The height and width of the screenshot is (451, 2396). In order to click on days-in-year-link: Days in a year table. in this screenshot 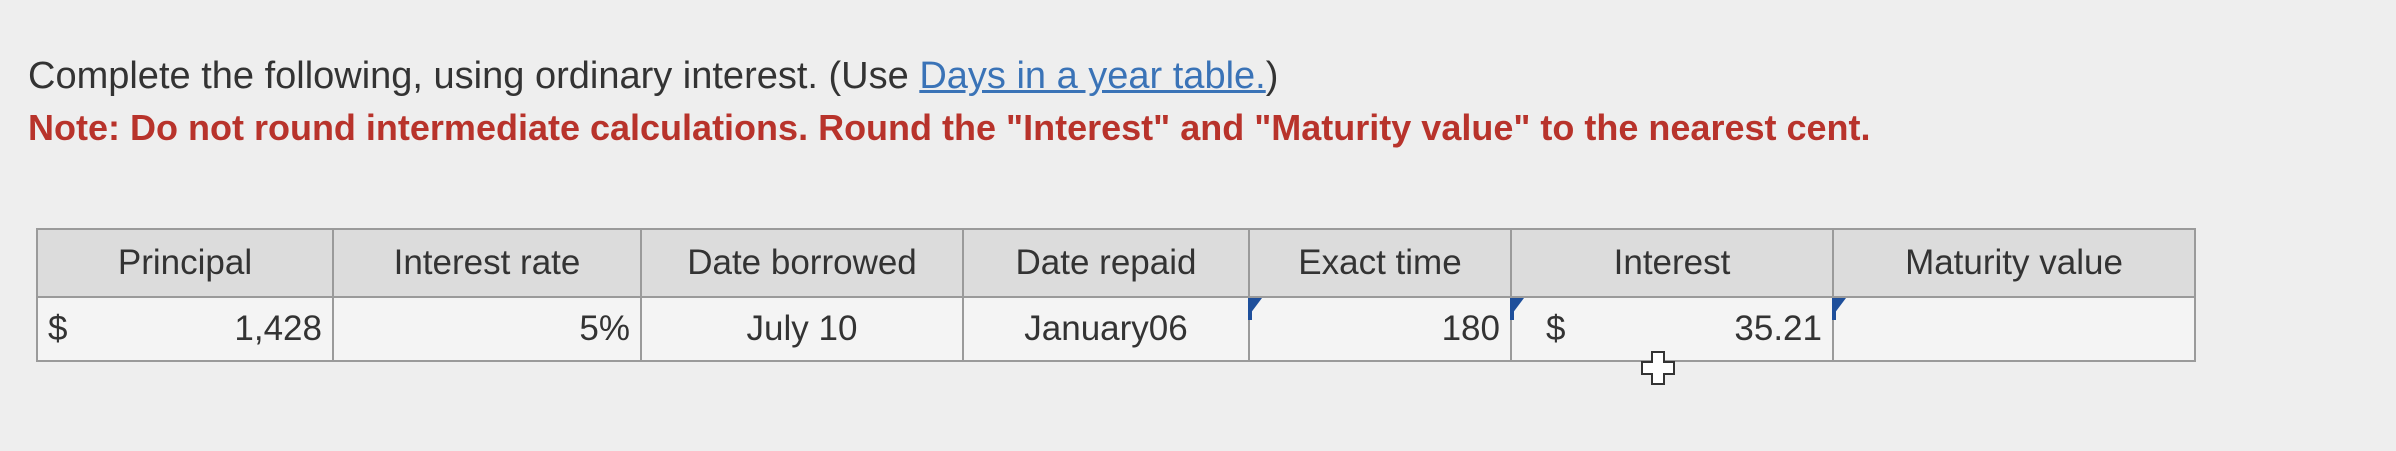, I will do `click(1092, 76)`.